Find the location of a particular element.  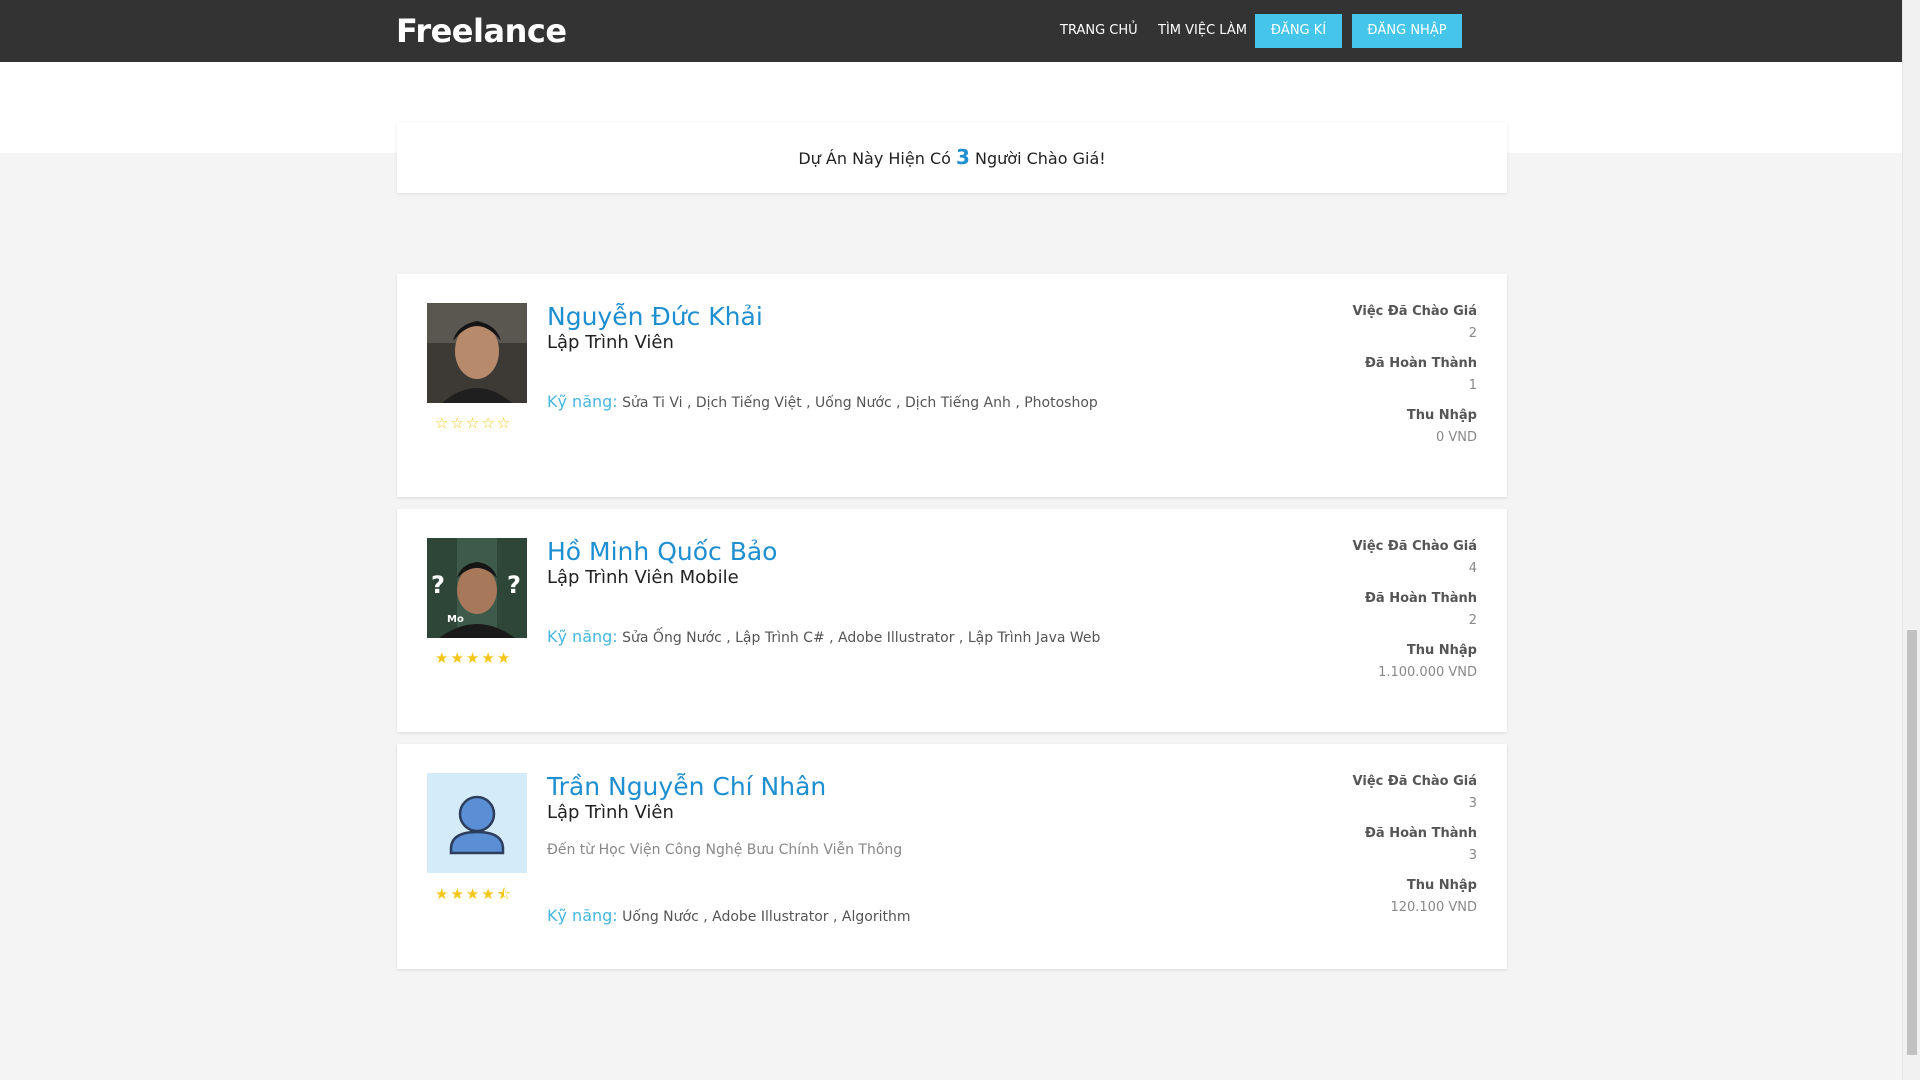

nav-find-jobs-link: TÌM VIỆC LÀM is located at coordinates (1202, 30).